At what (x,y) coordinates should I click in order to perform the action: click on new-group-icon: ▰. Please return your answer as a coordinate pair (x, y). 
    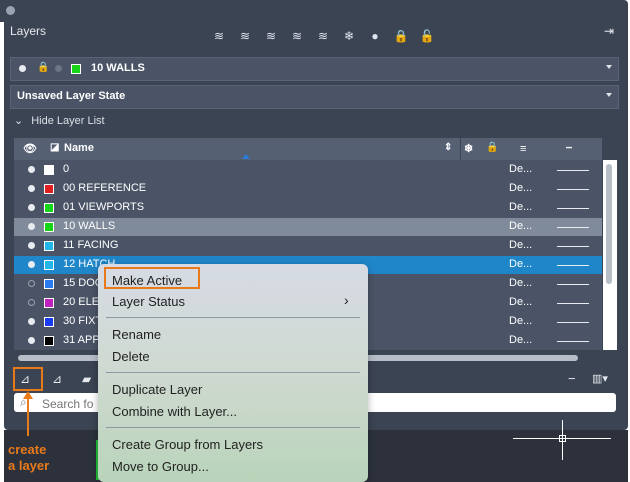
    Looking at the image, I should click on (86, 379).